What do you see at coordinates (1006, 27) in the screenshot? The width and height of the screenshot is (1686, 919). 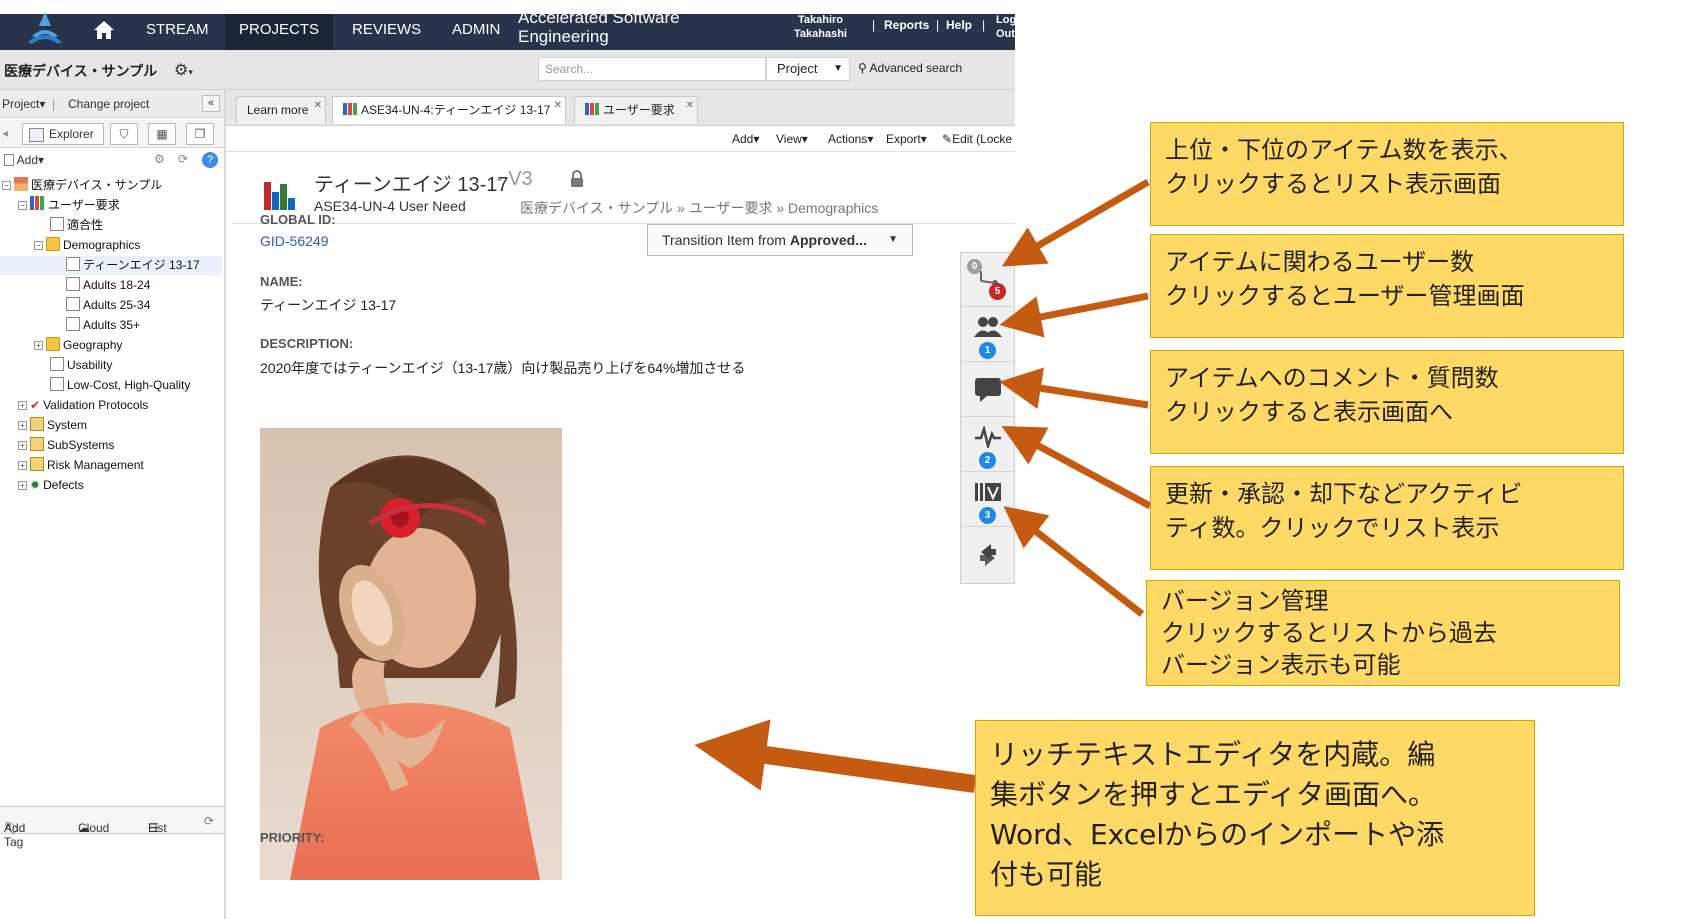 I see `nav-logout: Log Out` at bounding box center [1006, 27].